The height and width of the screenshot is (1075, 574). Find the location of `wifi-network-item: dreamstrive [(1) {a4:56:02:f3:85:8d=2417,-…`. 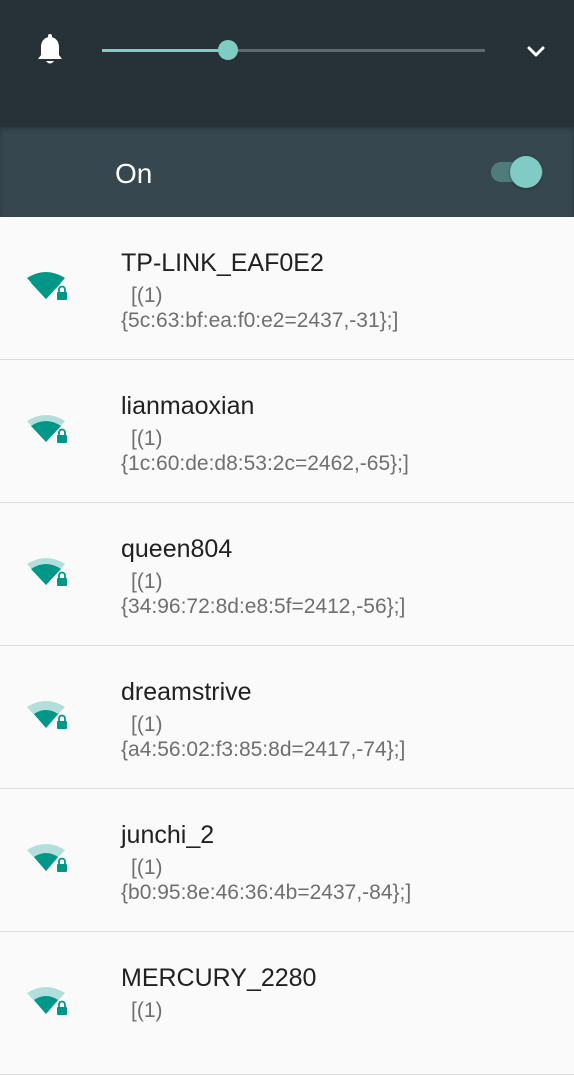

wifi-network-item: dreamstrive [(1) {a4:56:02:f3:85:8d=2417,-… is located at coordinates (287, 717).